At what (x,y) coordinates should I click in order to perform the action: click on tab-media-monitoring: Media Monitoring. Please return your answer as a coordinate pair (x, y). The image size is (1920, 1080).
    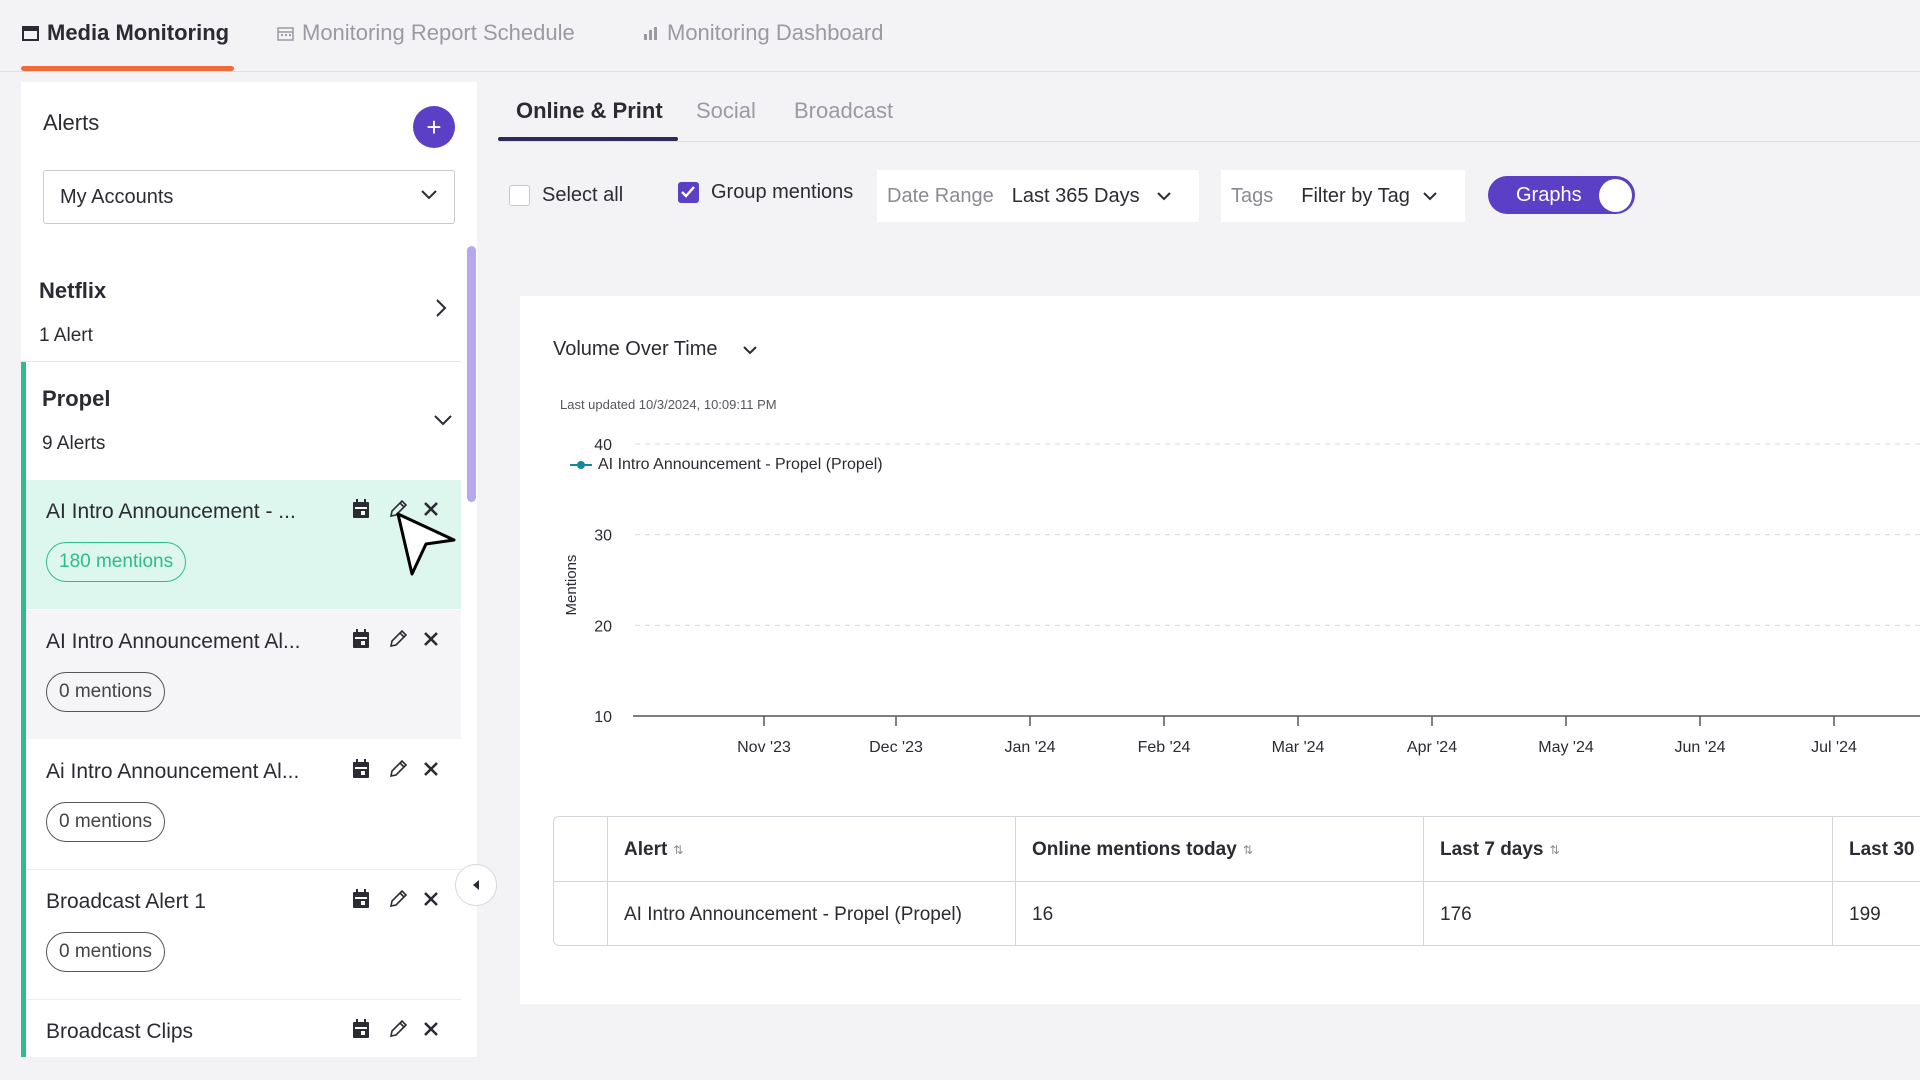
    Looking at the image, I should click on (125, 33).